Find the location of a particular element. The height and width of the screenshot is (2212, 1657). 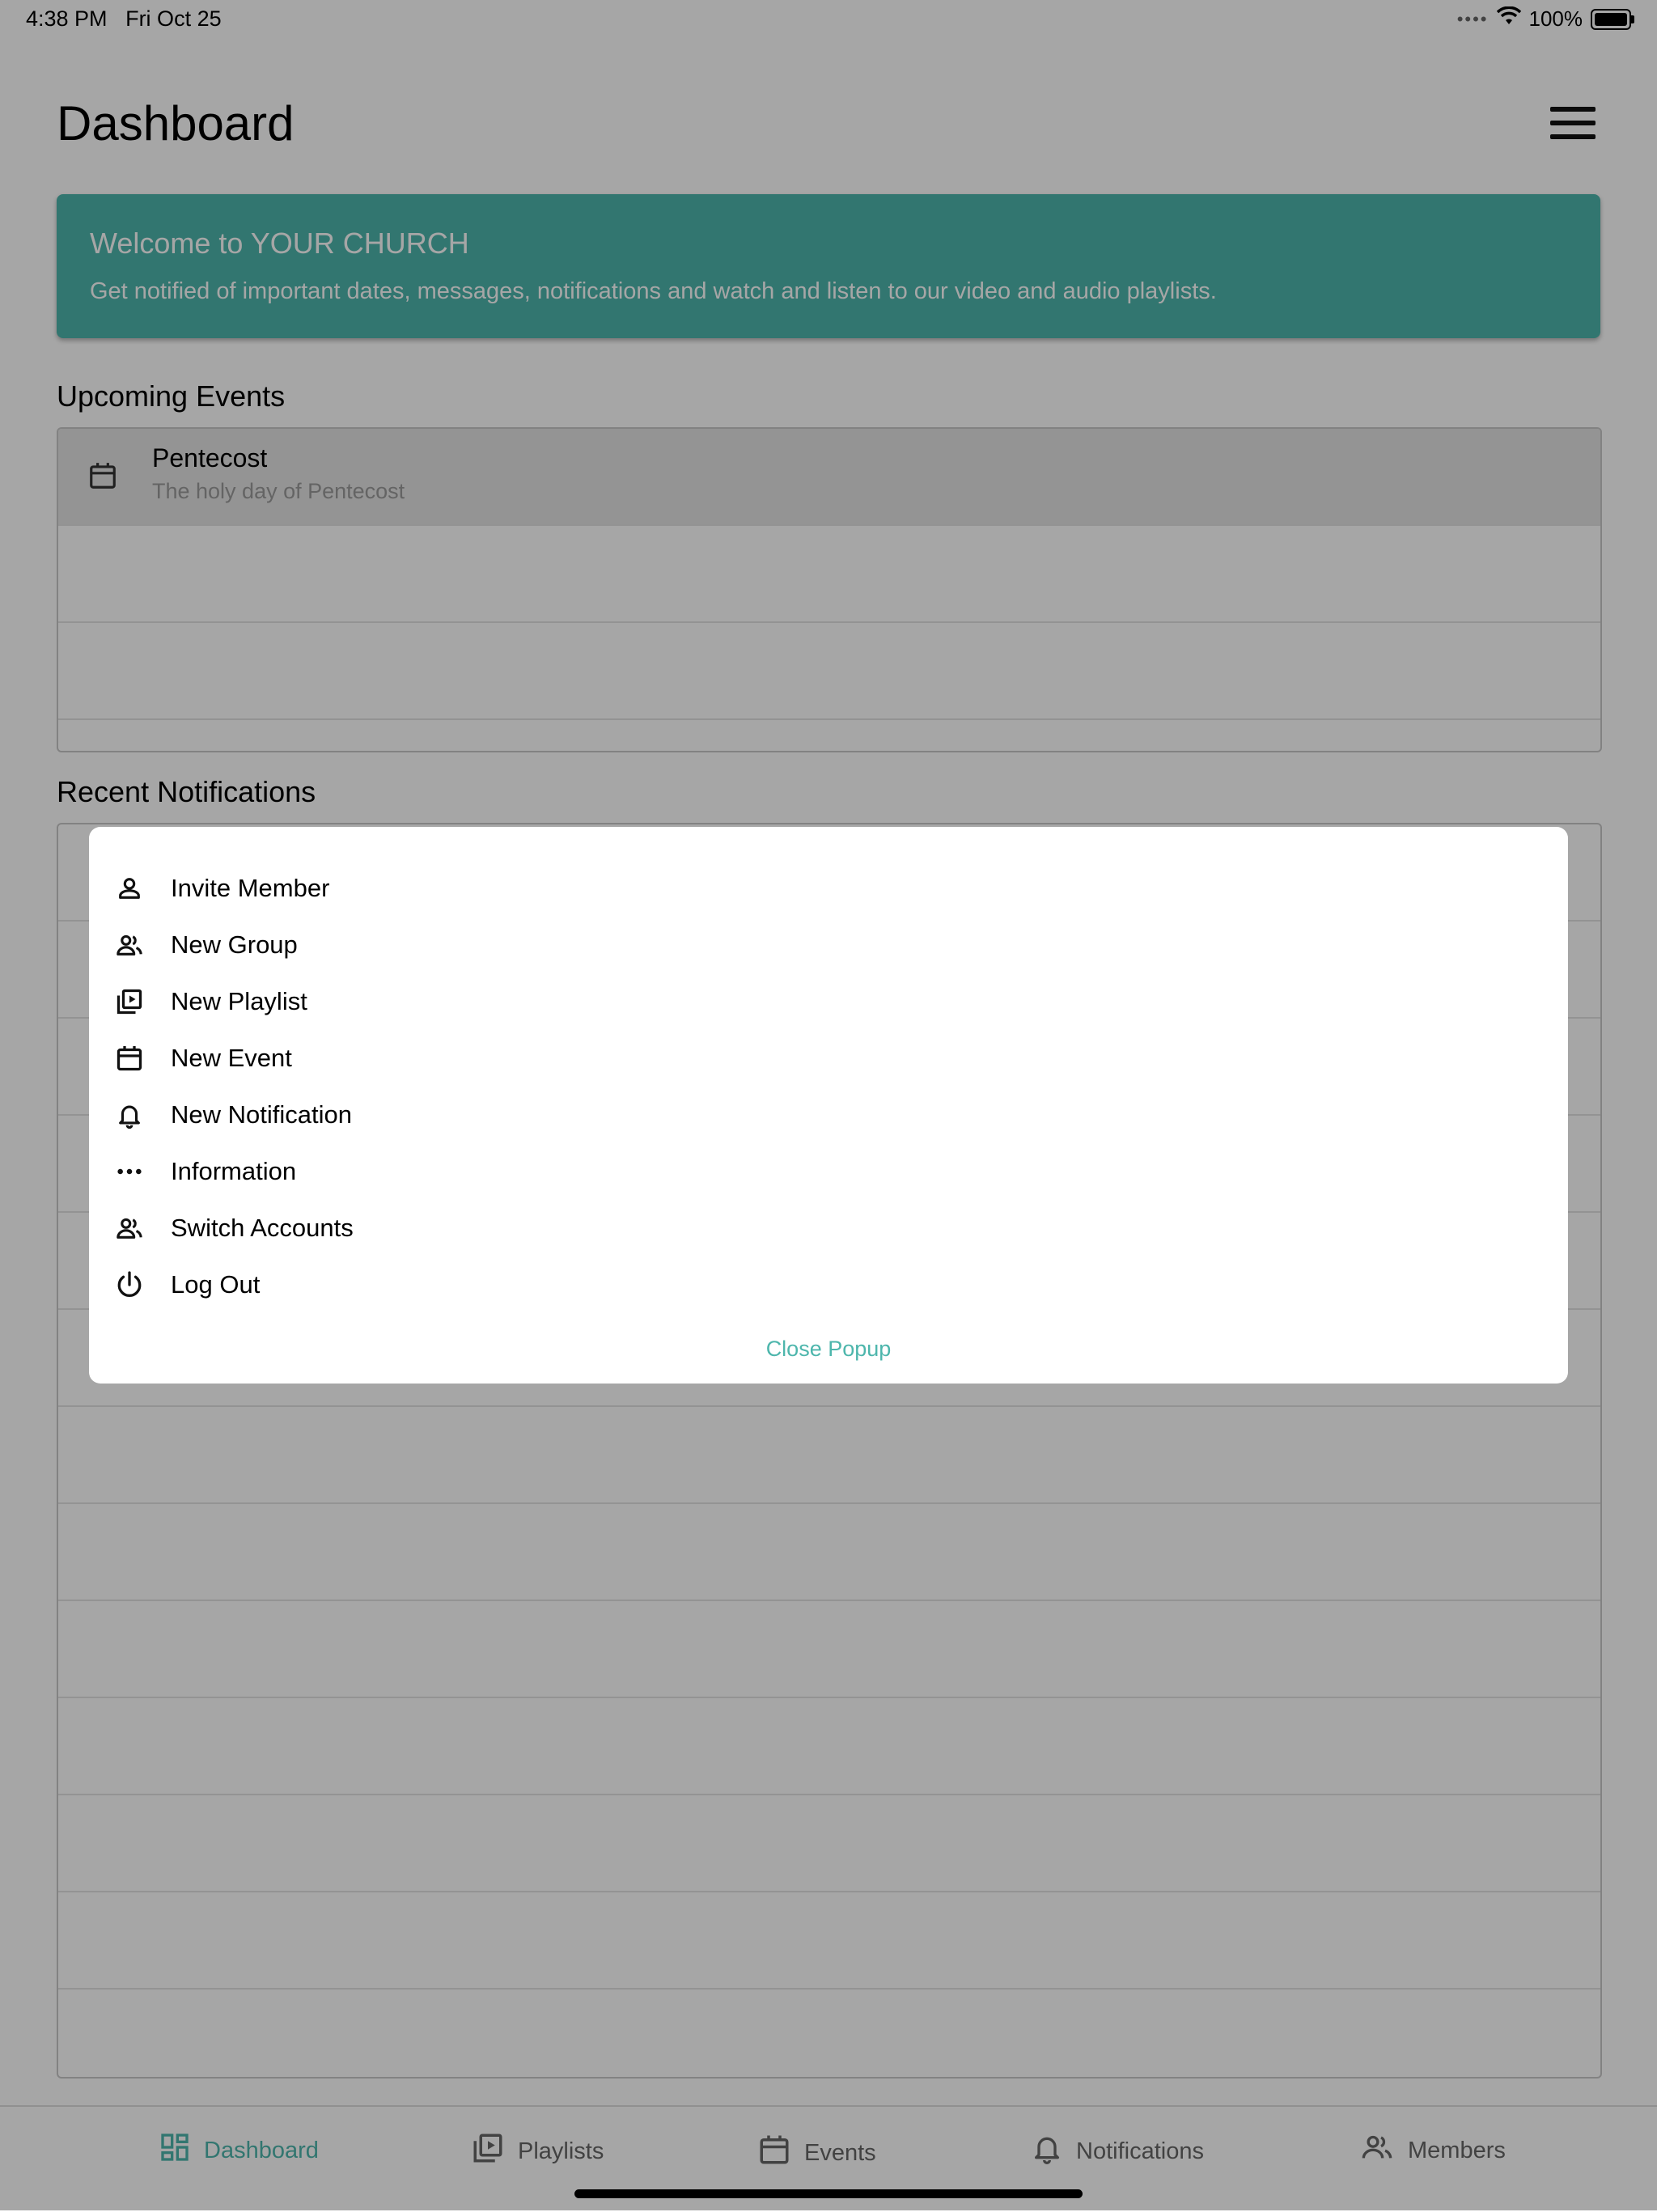

bell-icon is located at coordinates (129, 1115).